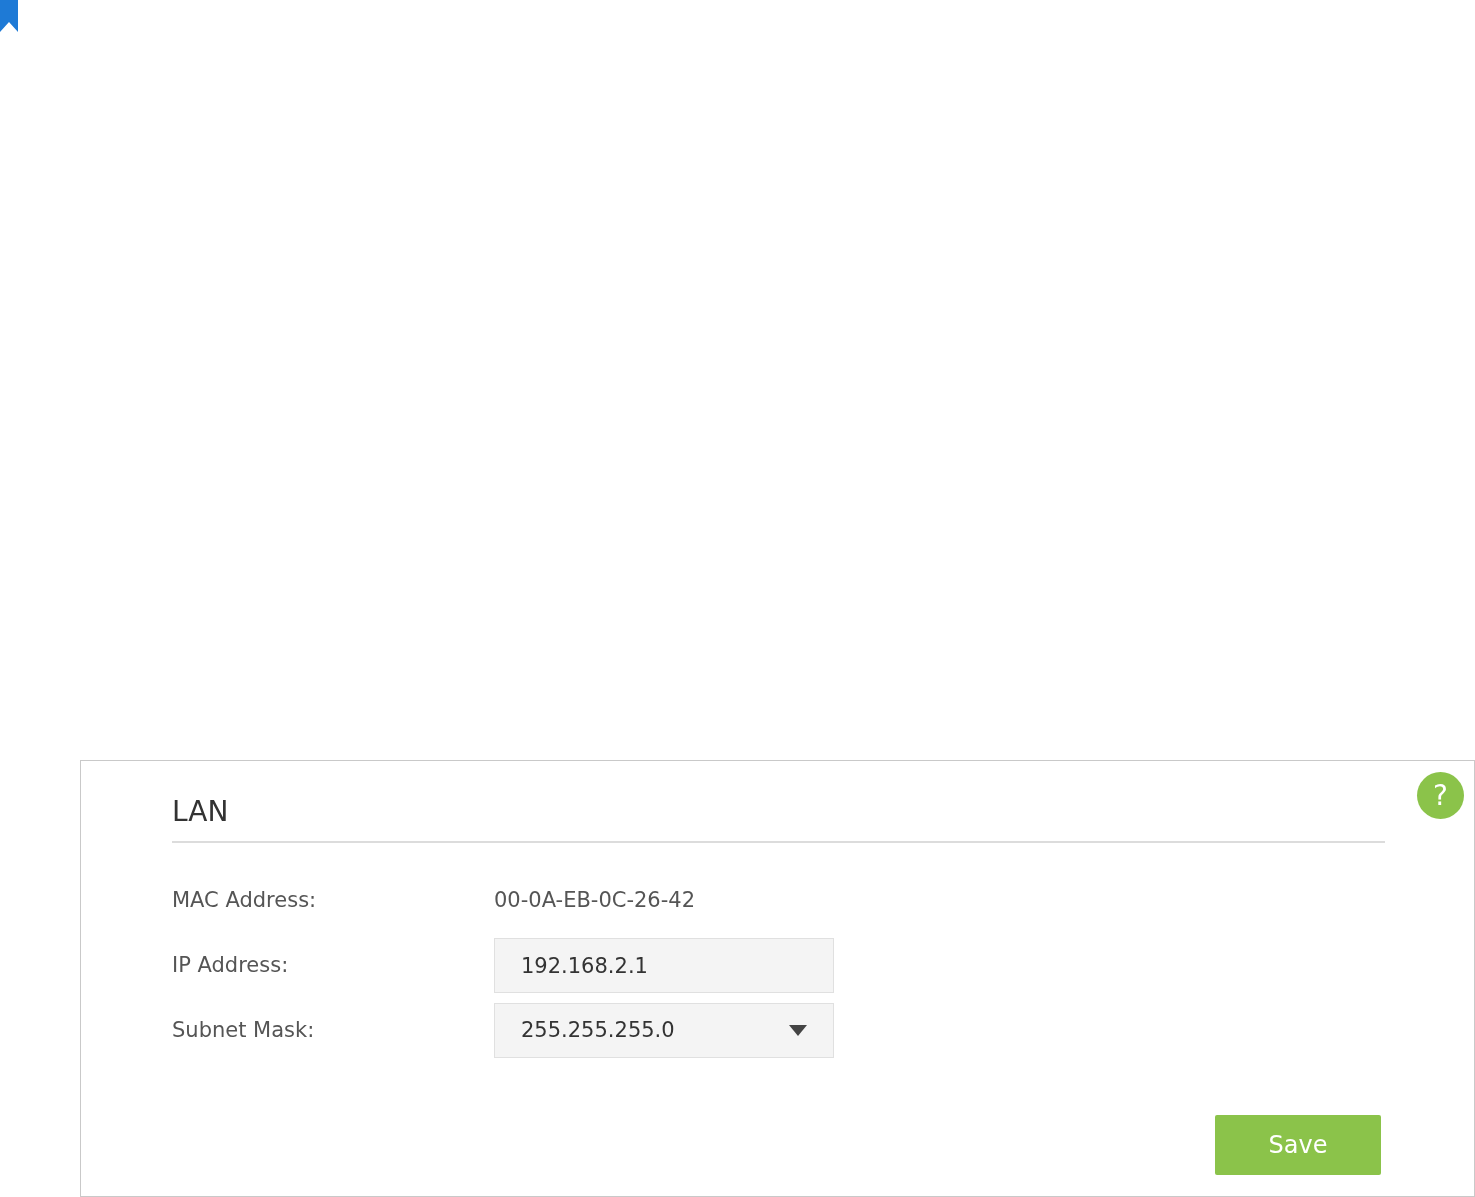 The width and height of the screenshot is (1475, 1197). Describe the element at coordinates (231, 965) in the screenshot. I see `field-label: IP Address:` at that location.